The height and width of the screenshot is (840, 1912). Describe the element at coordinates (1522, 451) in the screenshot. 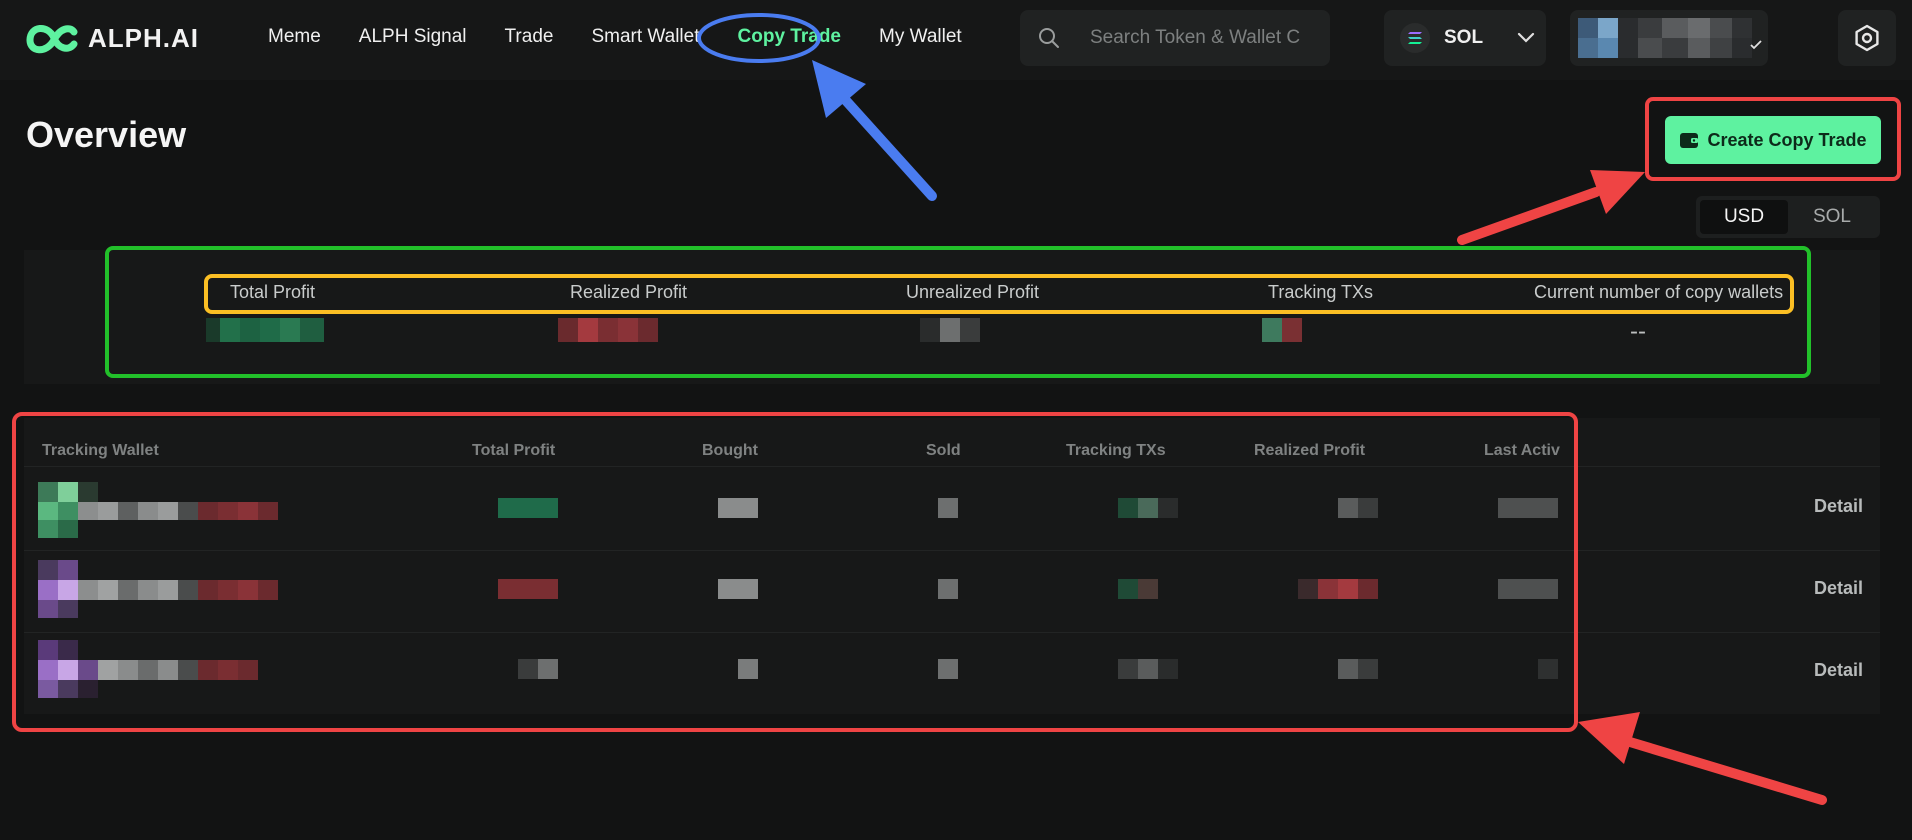

I see `column-header-last-activity: Last Activ` at that location.